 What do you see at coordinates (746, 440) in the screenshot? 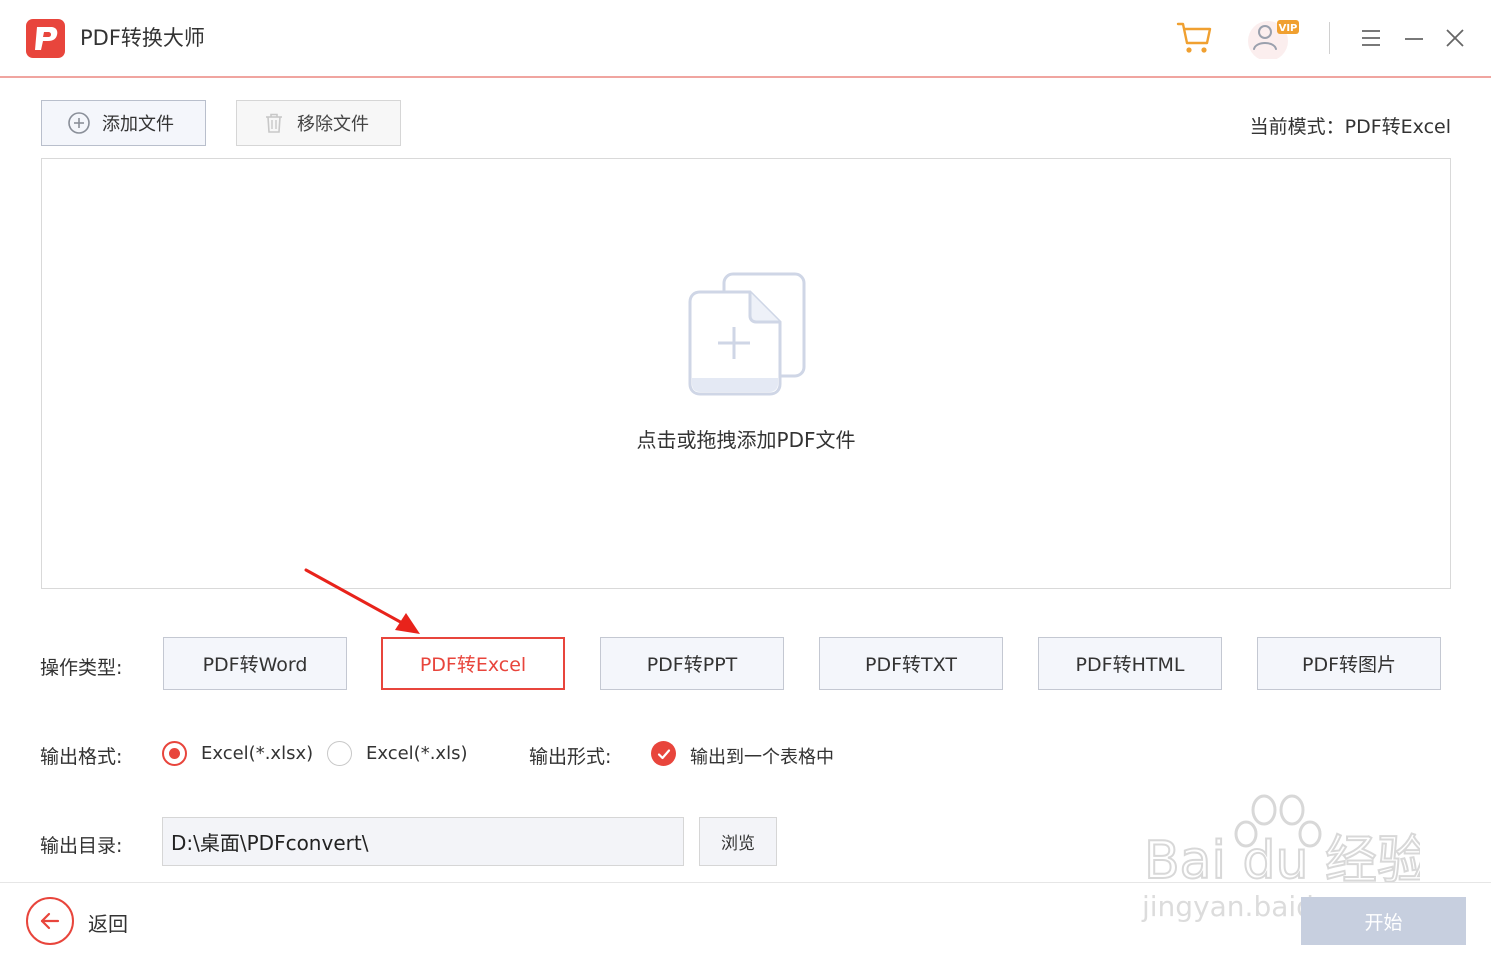
I see `drop-hint-text: 点击或拖拽添加PDF文件` at bounding box center [746, 440].